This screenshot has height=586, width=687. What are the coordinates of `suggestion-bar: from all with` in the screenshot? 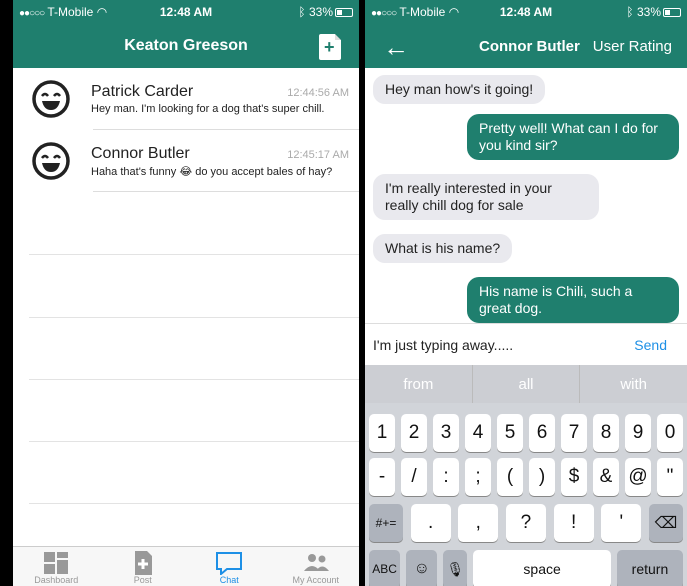 It's located at (526, 384).